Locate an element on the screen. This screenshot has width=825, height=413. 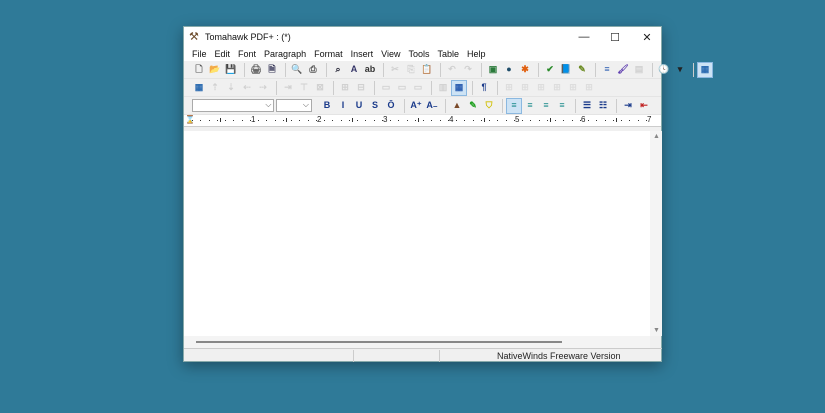
horizontal-scrollbar is located at coordinates (417, 342).